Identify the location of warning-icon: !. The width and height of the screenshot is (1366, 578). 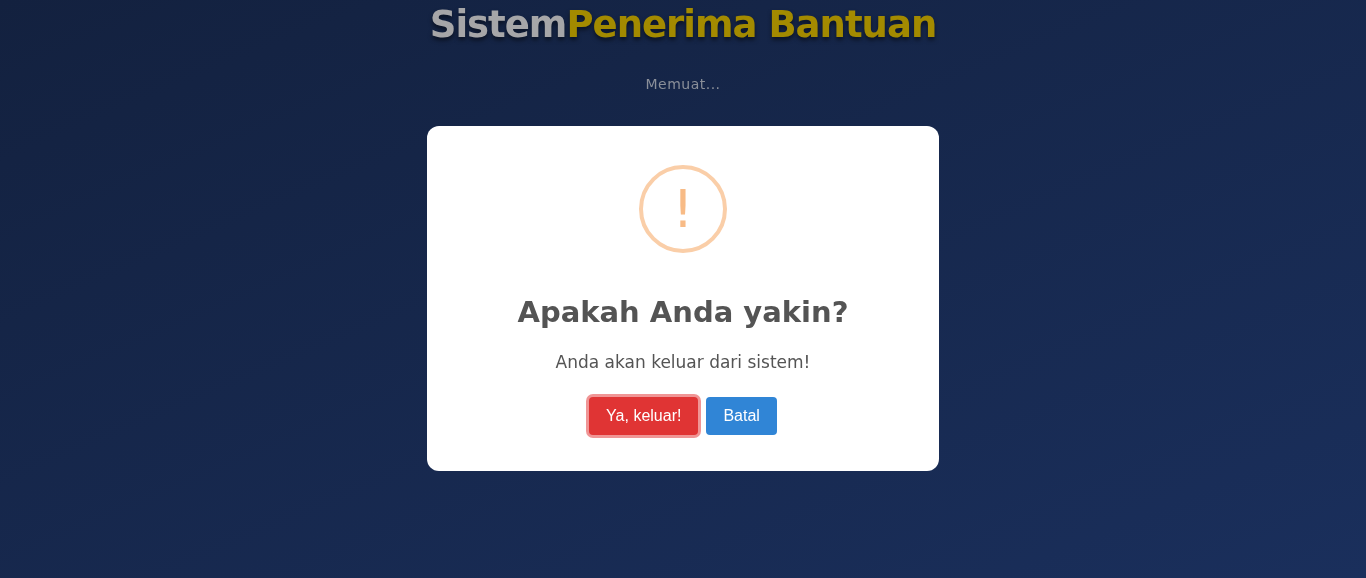
(683, 209).